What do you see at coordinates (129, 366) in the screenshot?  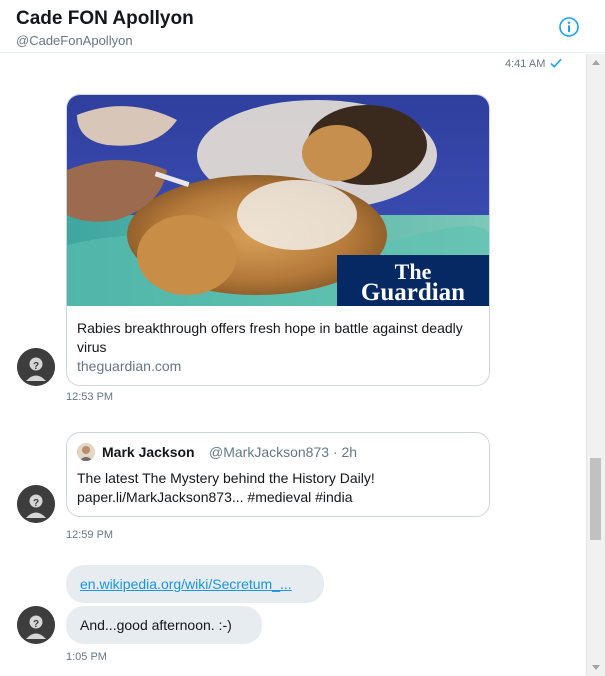 I see `article-domain: theguardian.com` at bounding box center [129, 366].